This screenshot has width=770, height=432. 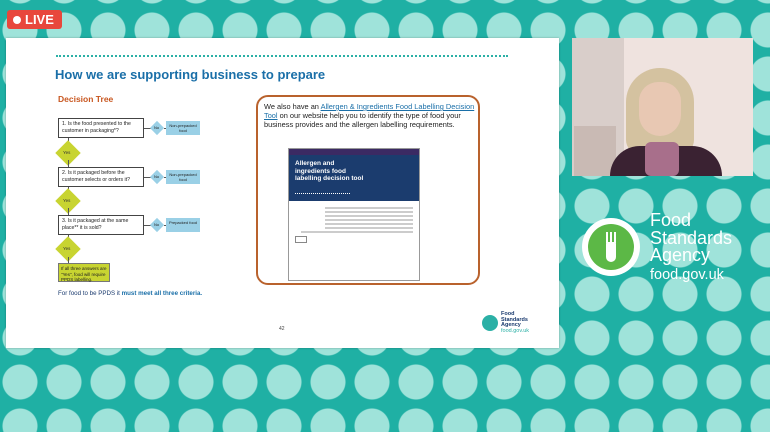 I want to click on slide-logo-text: Food Standards Agency food.gov.uk, so click(x=515, y=322).